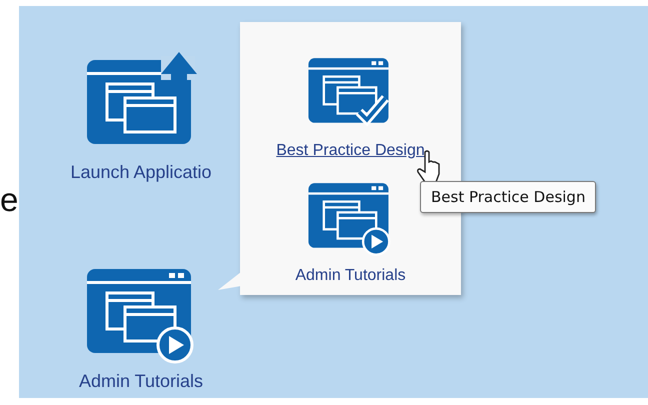 The height and width of the screenshot is (405, 648). Describe the element at coordinates (141, 381) in the screenshot. I see `desktop-item-label: Admin Tutorials` at that location.